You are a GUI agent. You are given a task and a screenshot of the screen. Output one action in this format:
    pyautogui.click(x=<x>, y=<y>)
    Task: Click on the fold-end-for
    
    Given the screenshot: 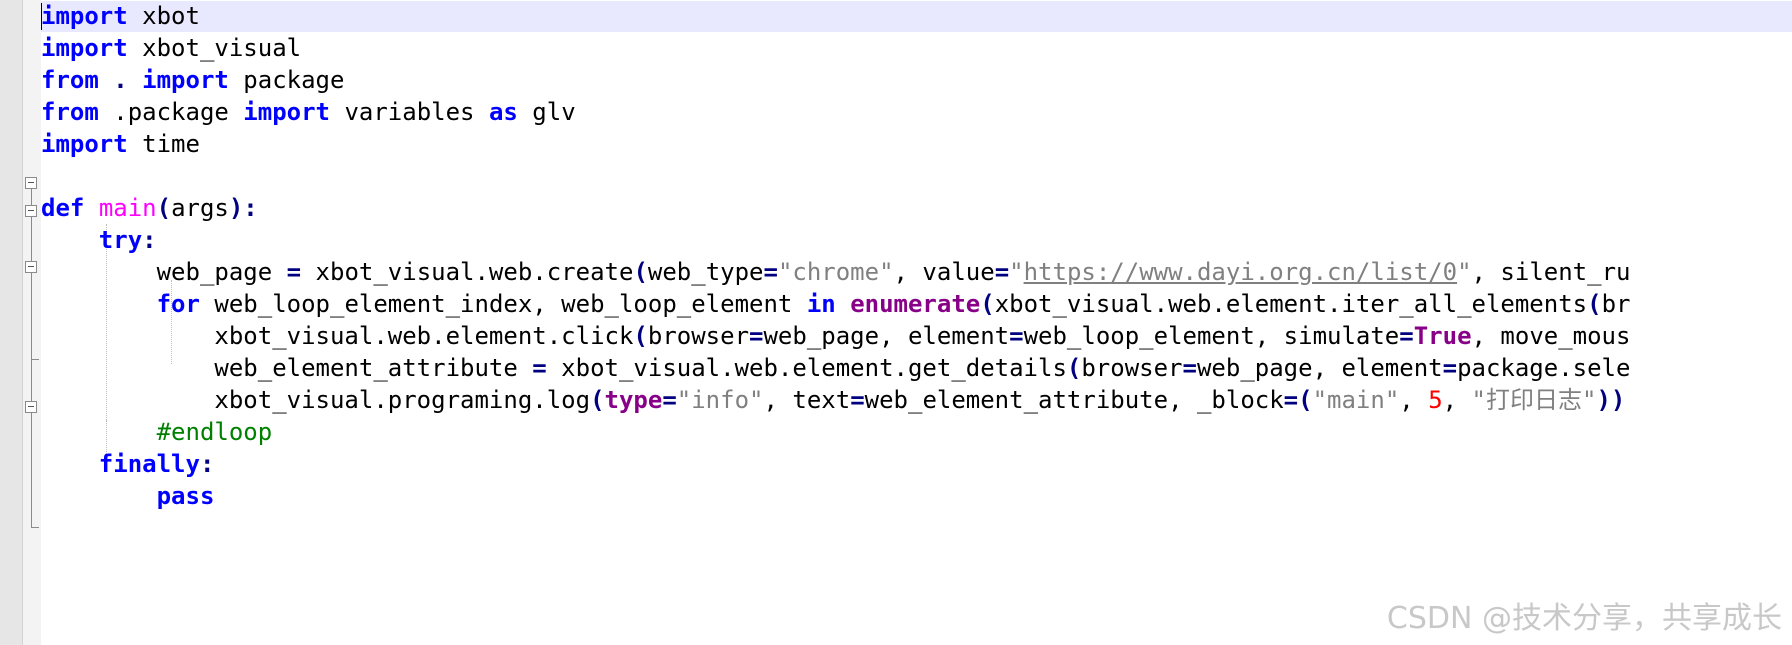 What is the action you would take?
    pyautogui.click(x=35, y=359)
    